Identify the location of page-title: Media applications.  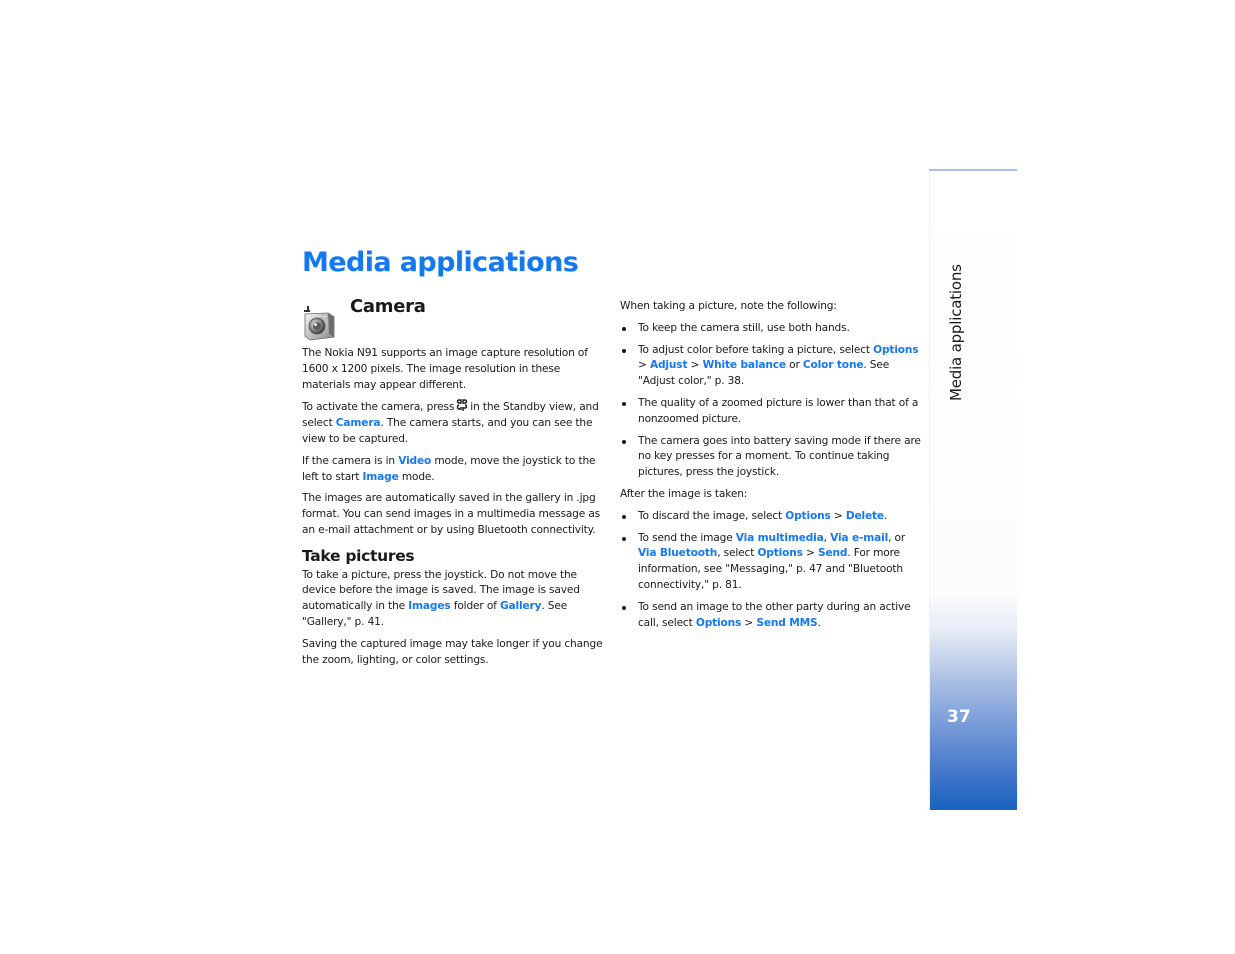
(440, 262).